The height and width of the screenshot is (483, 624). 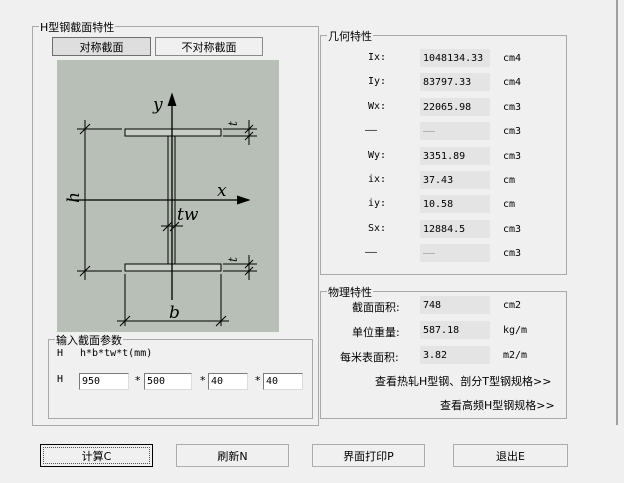 What do you see at coordinates (77, 27) in the screenshot?
I see `section-group-title: H型钢截面特性` at bounding box center [77, 27].